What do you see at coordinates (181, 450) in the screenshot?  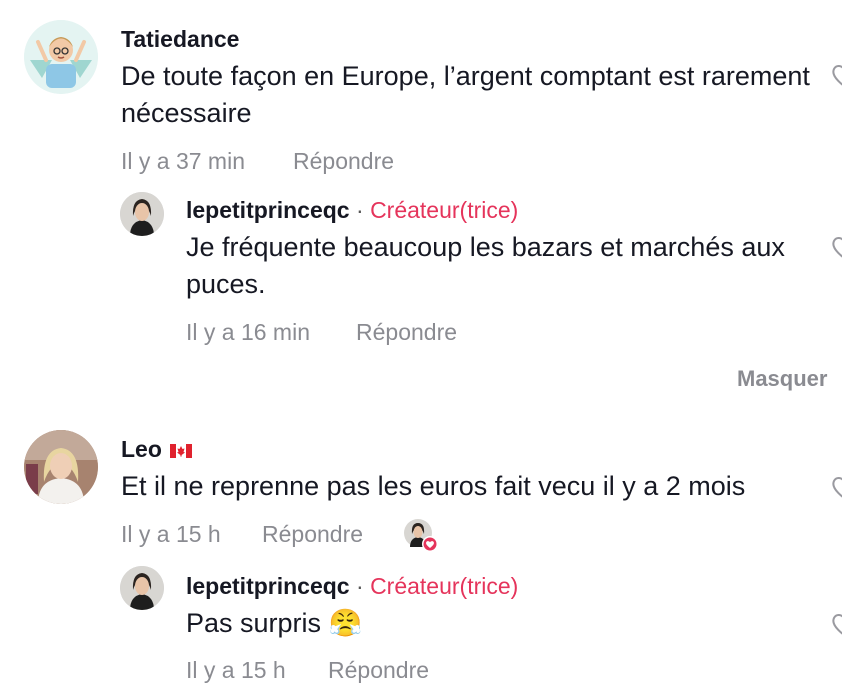 I see `canada-flag-icon` at bounding box center [181, 450].